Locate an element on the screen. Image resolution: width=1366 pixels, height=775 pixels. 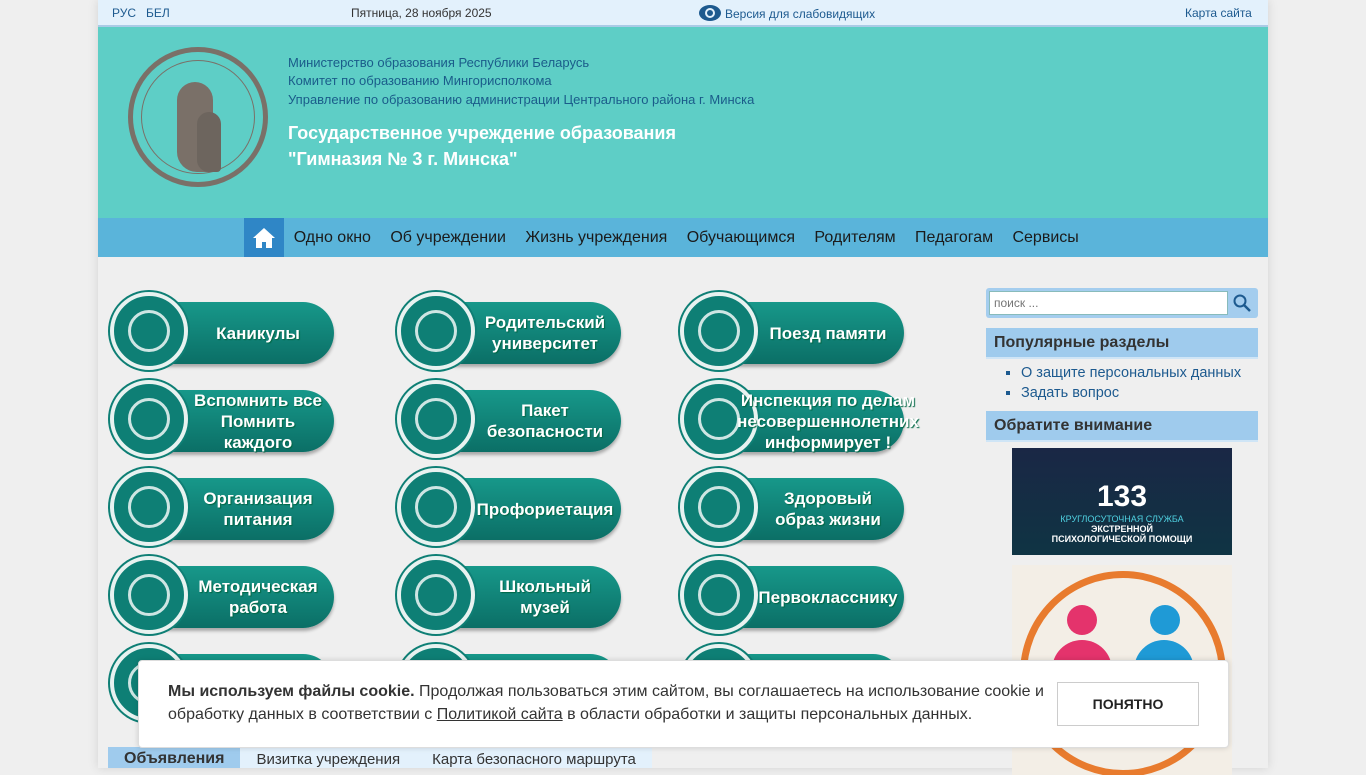
nav-students: Обучающимся is located at coordinates (741, 238).